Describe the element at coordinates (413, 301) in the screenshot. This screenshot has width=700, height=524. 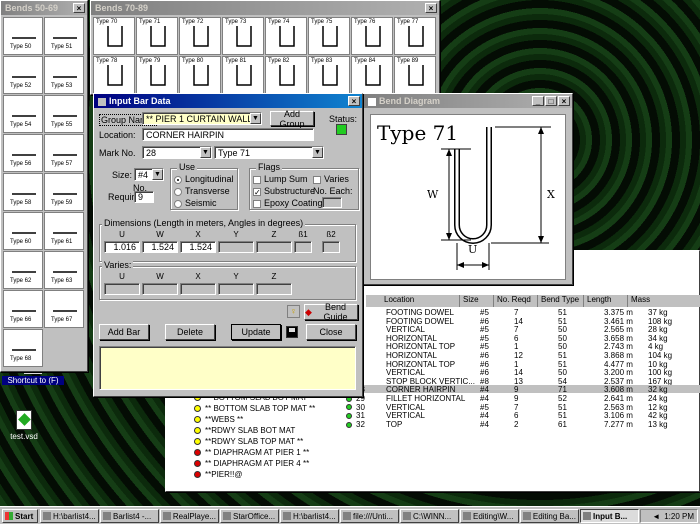
I see `col-location: Location` at that location.